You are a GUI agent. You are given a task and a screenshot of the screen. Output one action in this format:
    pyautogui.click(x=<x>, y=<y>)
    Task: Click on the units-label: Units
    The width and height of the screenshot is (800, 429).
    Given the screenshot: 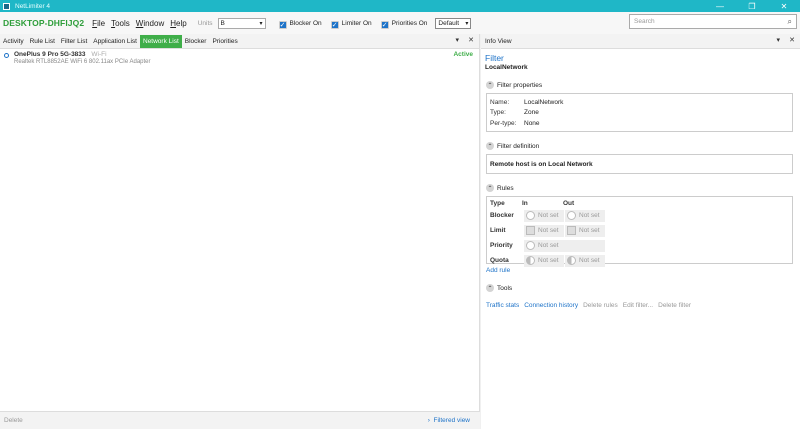 What is the action you would take?
    pyautogui.click(x=205, y=23)
    